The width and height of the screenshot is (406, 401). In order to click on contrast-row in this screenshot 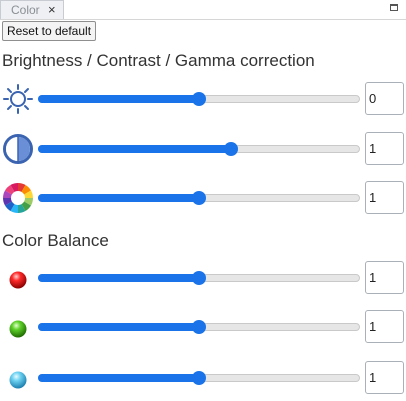, I will do `click(203, 149)`.